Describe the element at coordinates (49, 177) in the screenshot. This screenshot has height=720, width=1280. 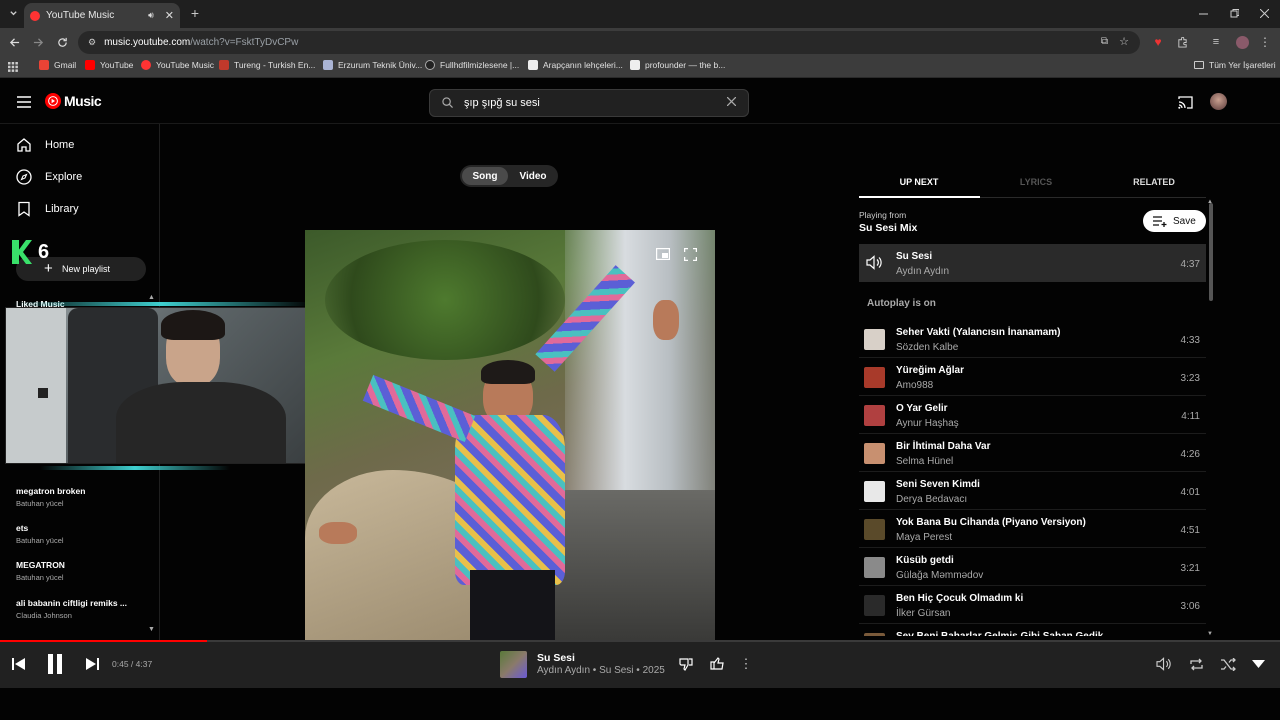
I see `nav-explore: Explore` at that location.